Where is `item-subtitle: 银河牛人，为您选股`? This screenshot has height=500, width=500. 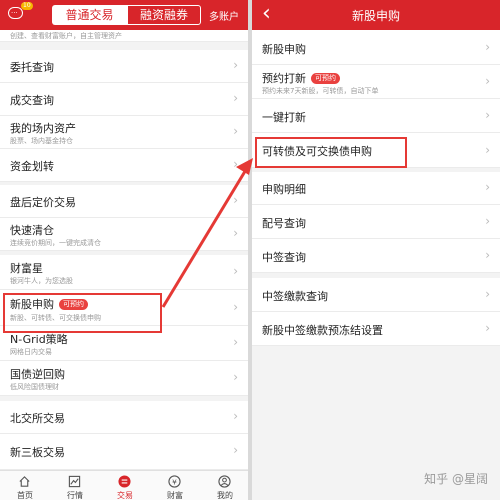 item-subtitle: 银河牛人，为您选股 is located at coordinates (41, 281).